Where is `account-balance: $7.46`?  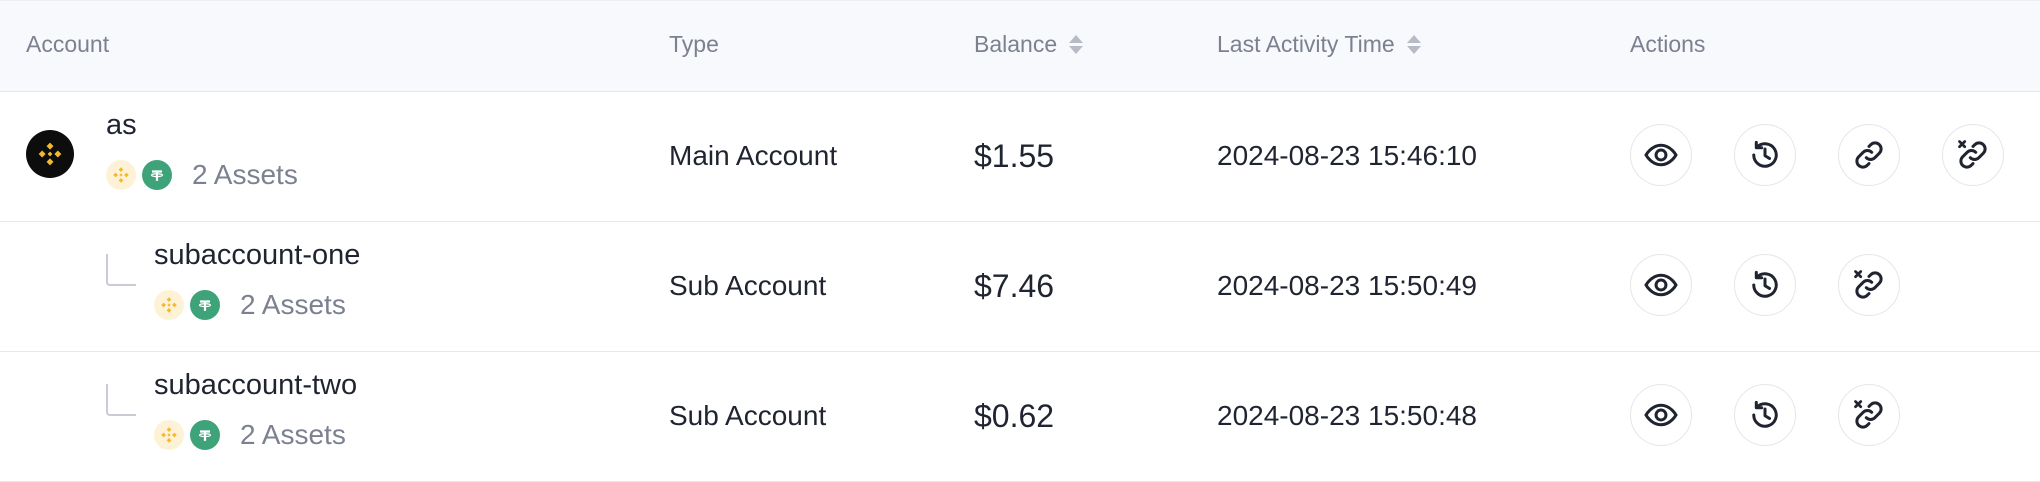 account-balance: $7.46 is located at coordinates (1014, 285).